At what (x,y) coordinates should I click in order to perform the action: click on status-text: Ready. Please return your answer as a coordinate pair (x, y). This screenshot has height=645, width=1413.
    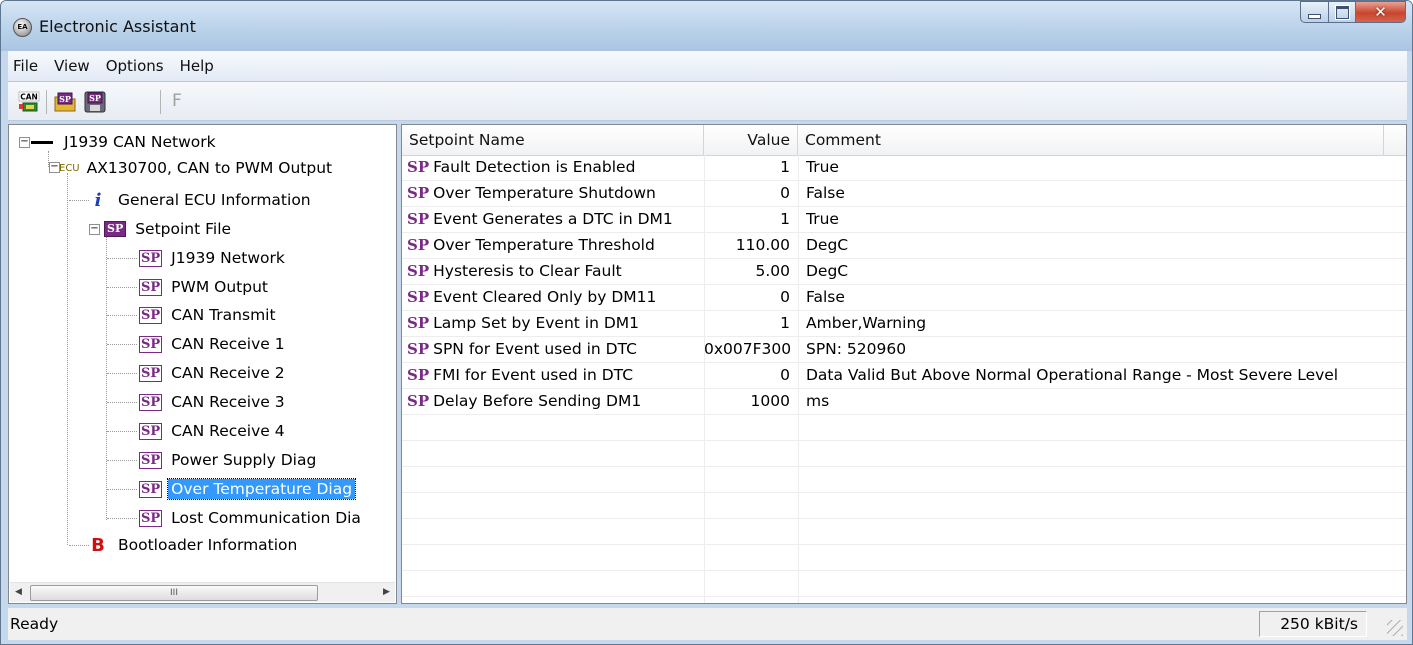
    Looking at the image, I should click on (34, 624).